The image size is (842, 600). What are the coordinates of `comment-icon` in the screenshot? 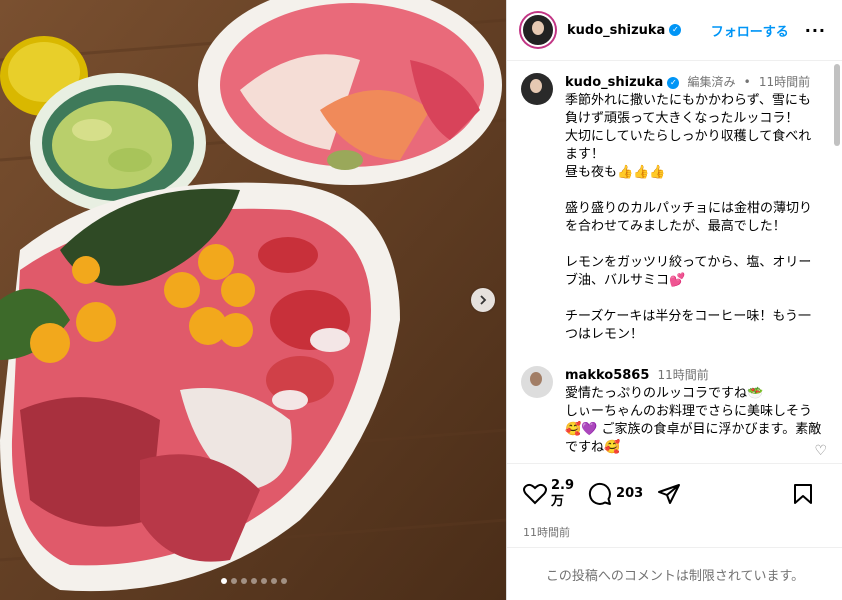 It's located at (600, 493).